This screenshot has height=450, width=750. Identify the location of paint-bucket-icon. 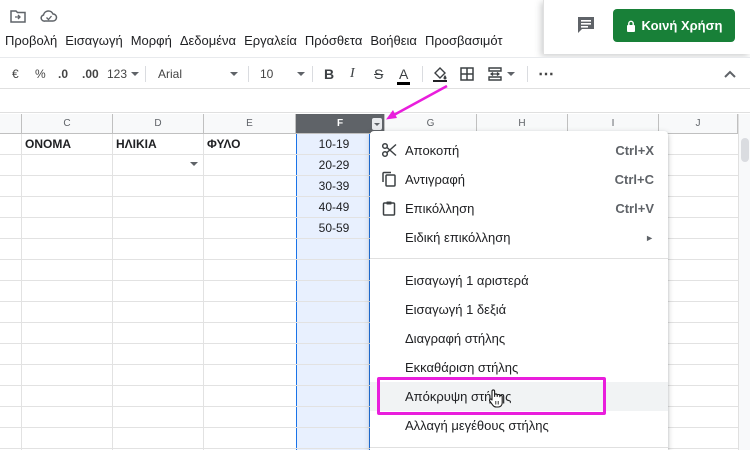
(440, 74).